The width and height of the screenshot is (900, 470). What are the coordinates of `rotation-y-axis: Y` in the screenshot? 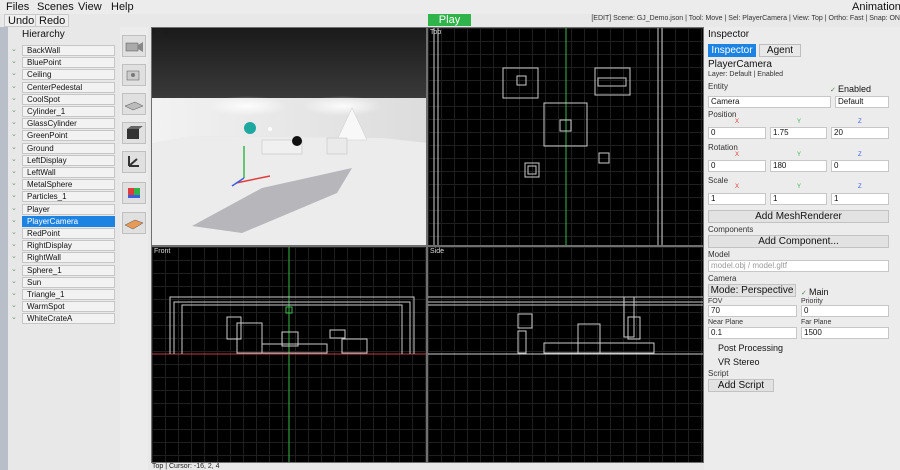 It's located at (799, 155).